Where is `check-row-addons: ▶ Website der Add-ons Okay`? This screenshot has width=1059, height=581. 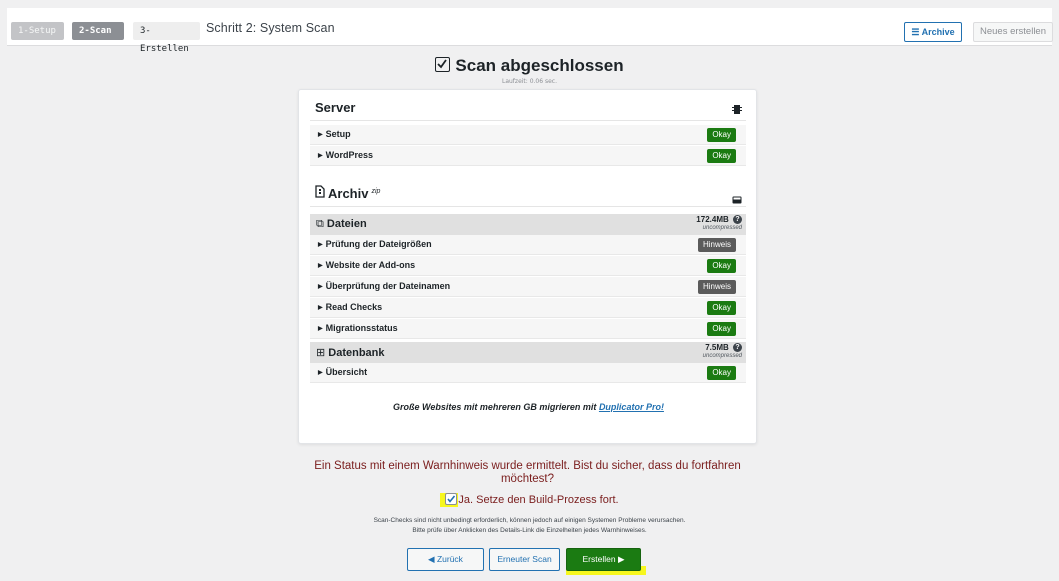
check-row-addons: ▶ Website der Add-ons Okay is located at coordinates (528, 266).